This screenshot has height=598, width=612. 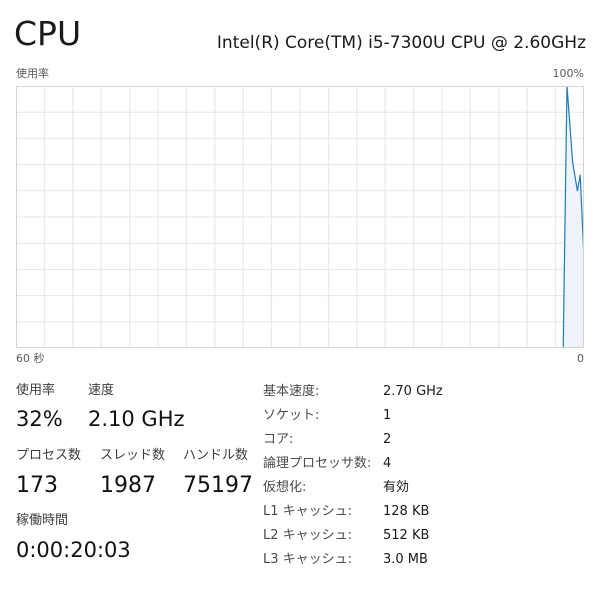 I want to click on graph-y-max-label: 100%, so click(x=568, y=73).